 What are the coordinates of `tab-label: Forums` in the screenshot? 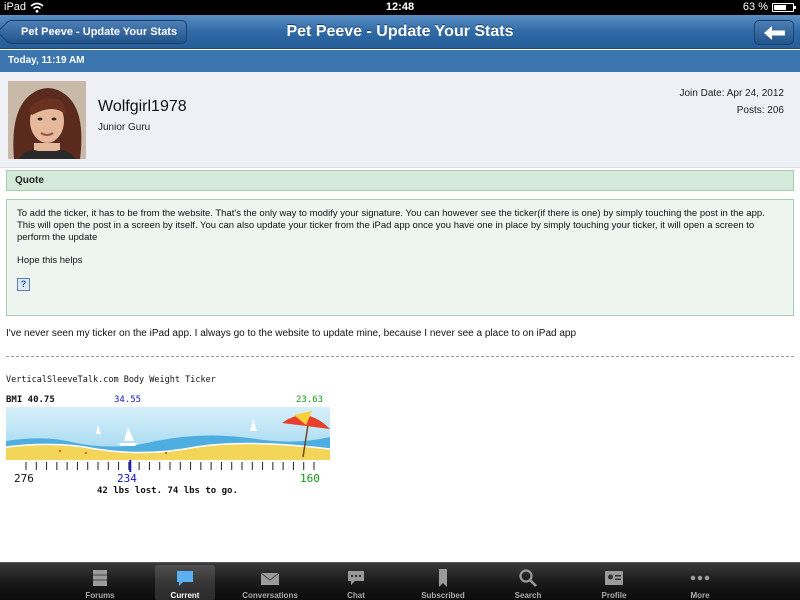 It's located at (100, 595).